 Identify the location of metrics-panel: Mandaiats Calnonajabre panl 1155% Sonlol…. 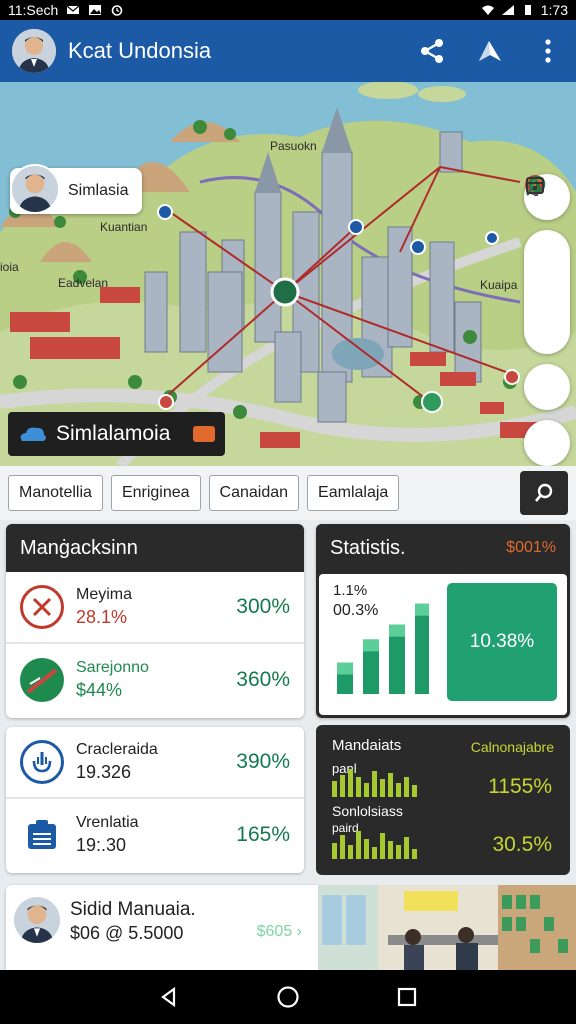
(443, 800).